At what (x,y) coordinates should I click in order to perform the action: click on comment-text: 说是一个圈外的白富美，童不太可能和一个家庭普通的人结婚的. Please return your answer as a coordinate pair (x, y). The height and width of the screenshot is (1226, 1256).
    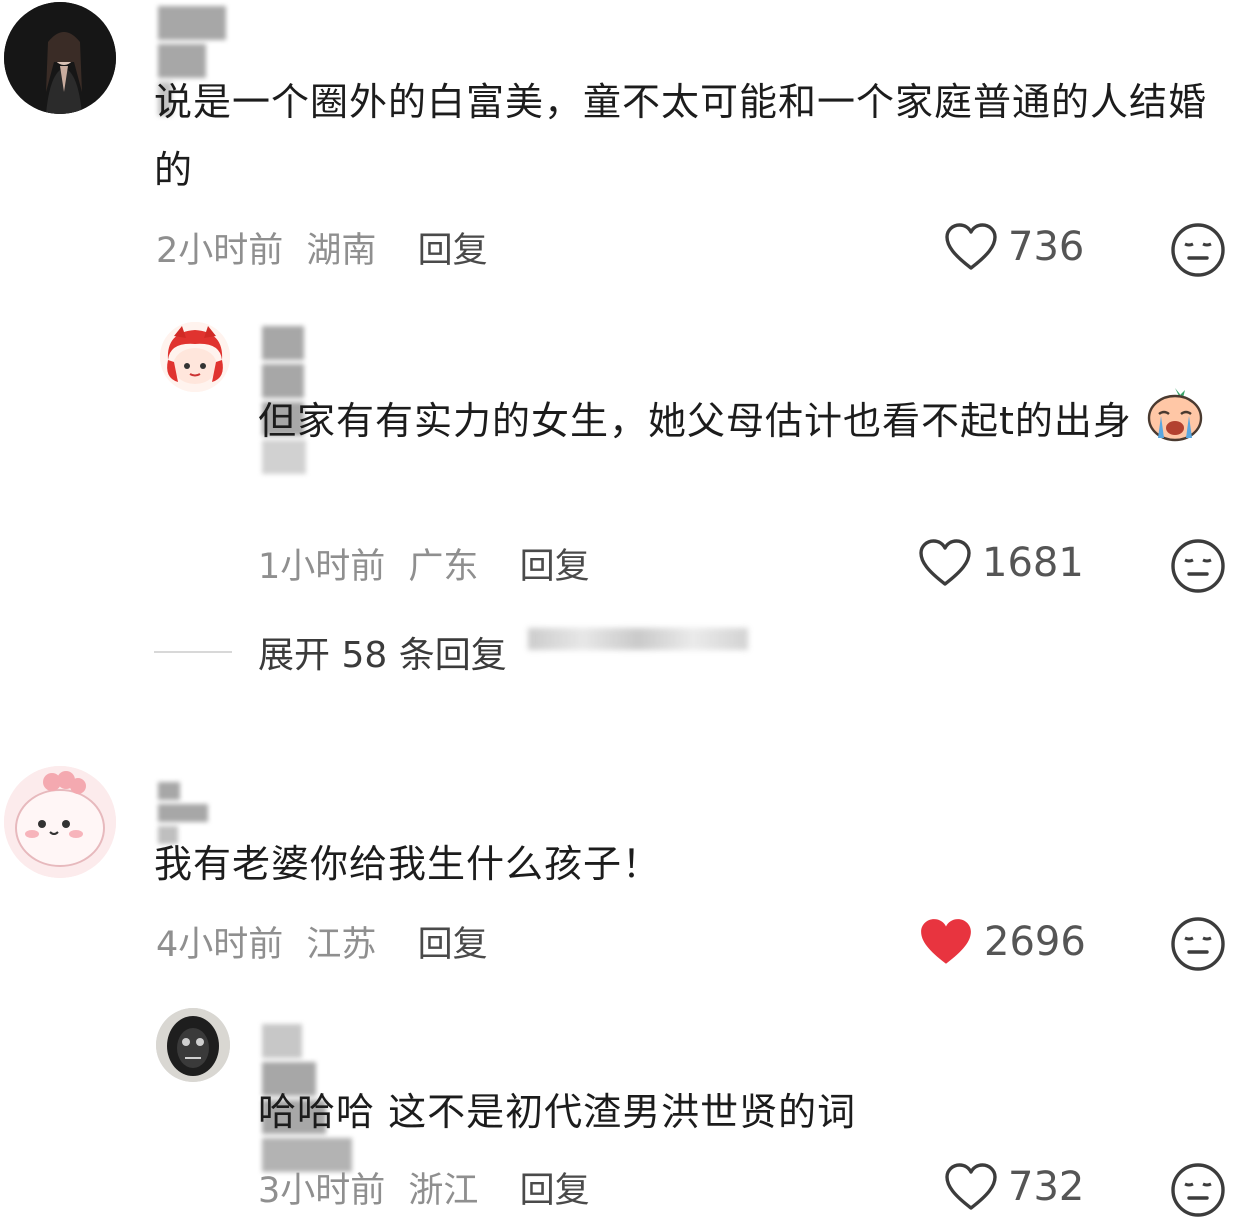
    Looking at the image, I should click on (681, 136).